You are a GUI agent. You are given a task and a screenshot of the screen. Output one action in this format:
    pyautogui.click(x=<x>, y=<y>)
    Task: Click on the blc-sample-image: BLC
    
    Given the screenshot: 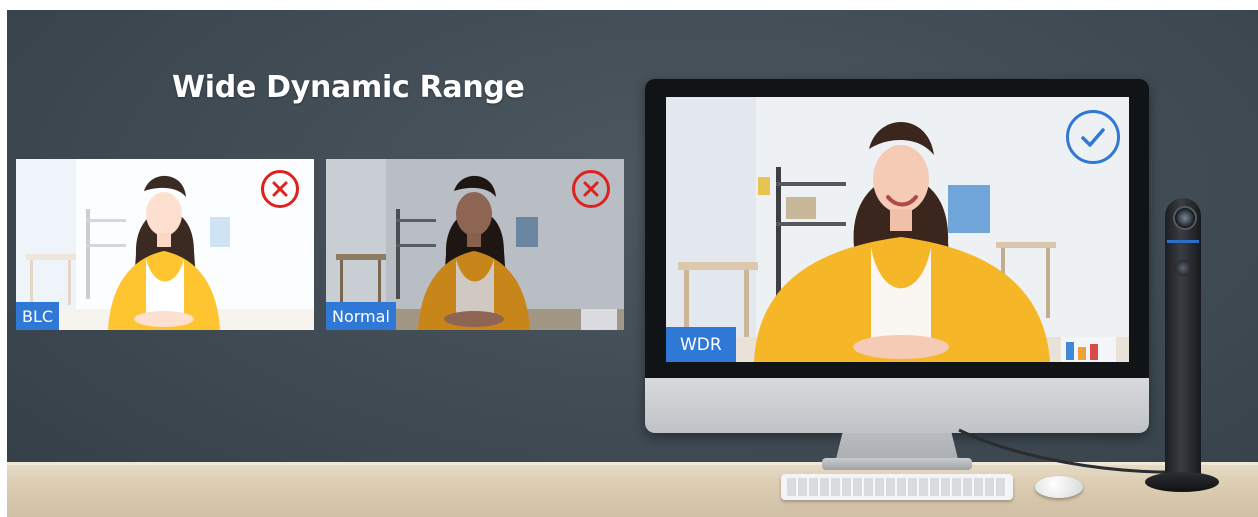 What is the action you would take?
    pyautogui.click(x=165, y=244)
    